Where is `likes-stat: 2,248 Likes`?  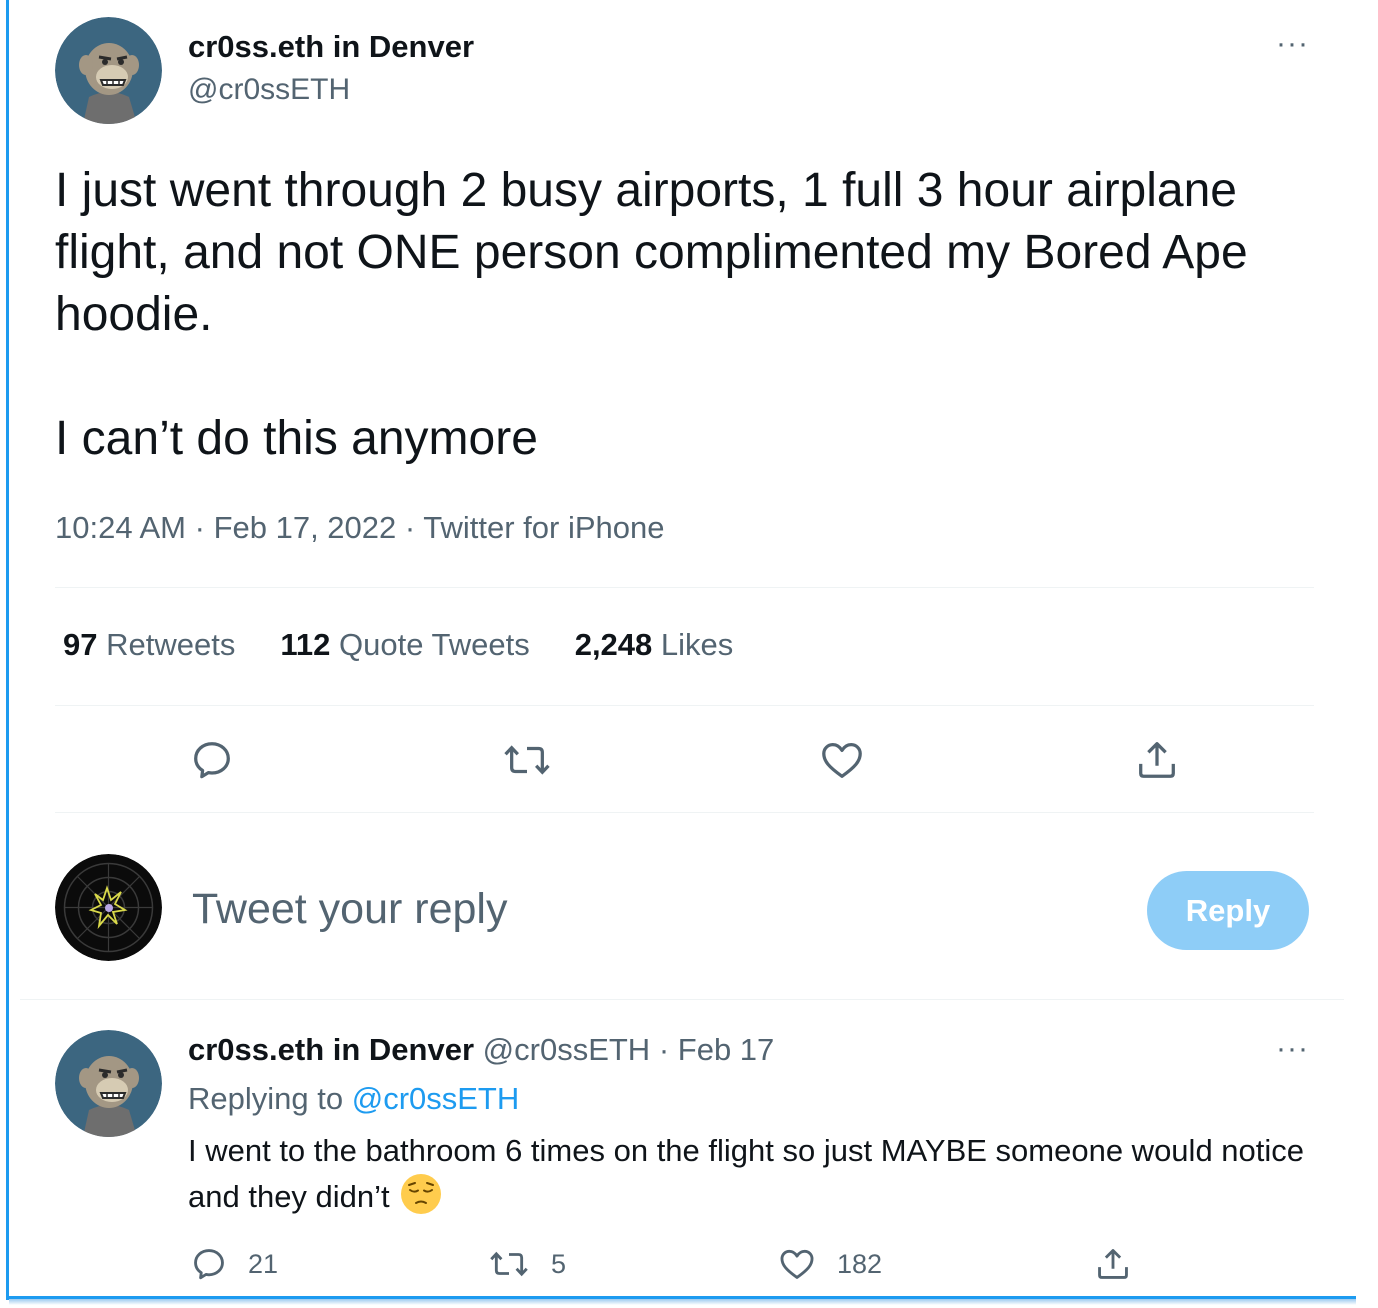
likes-stat: 2,248 Likes is located at coordinates (654, 645).